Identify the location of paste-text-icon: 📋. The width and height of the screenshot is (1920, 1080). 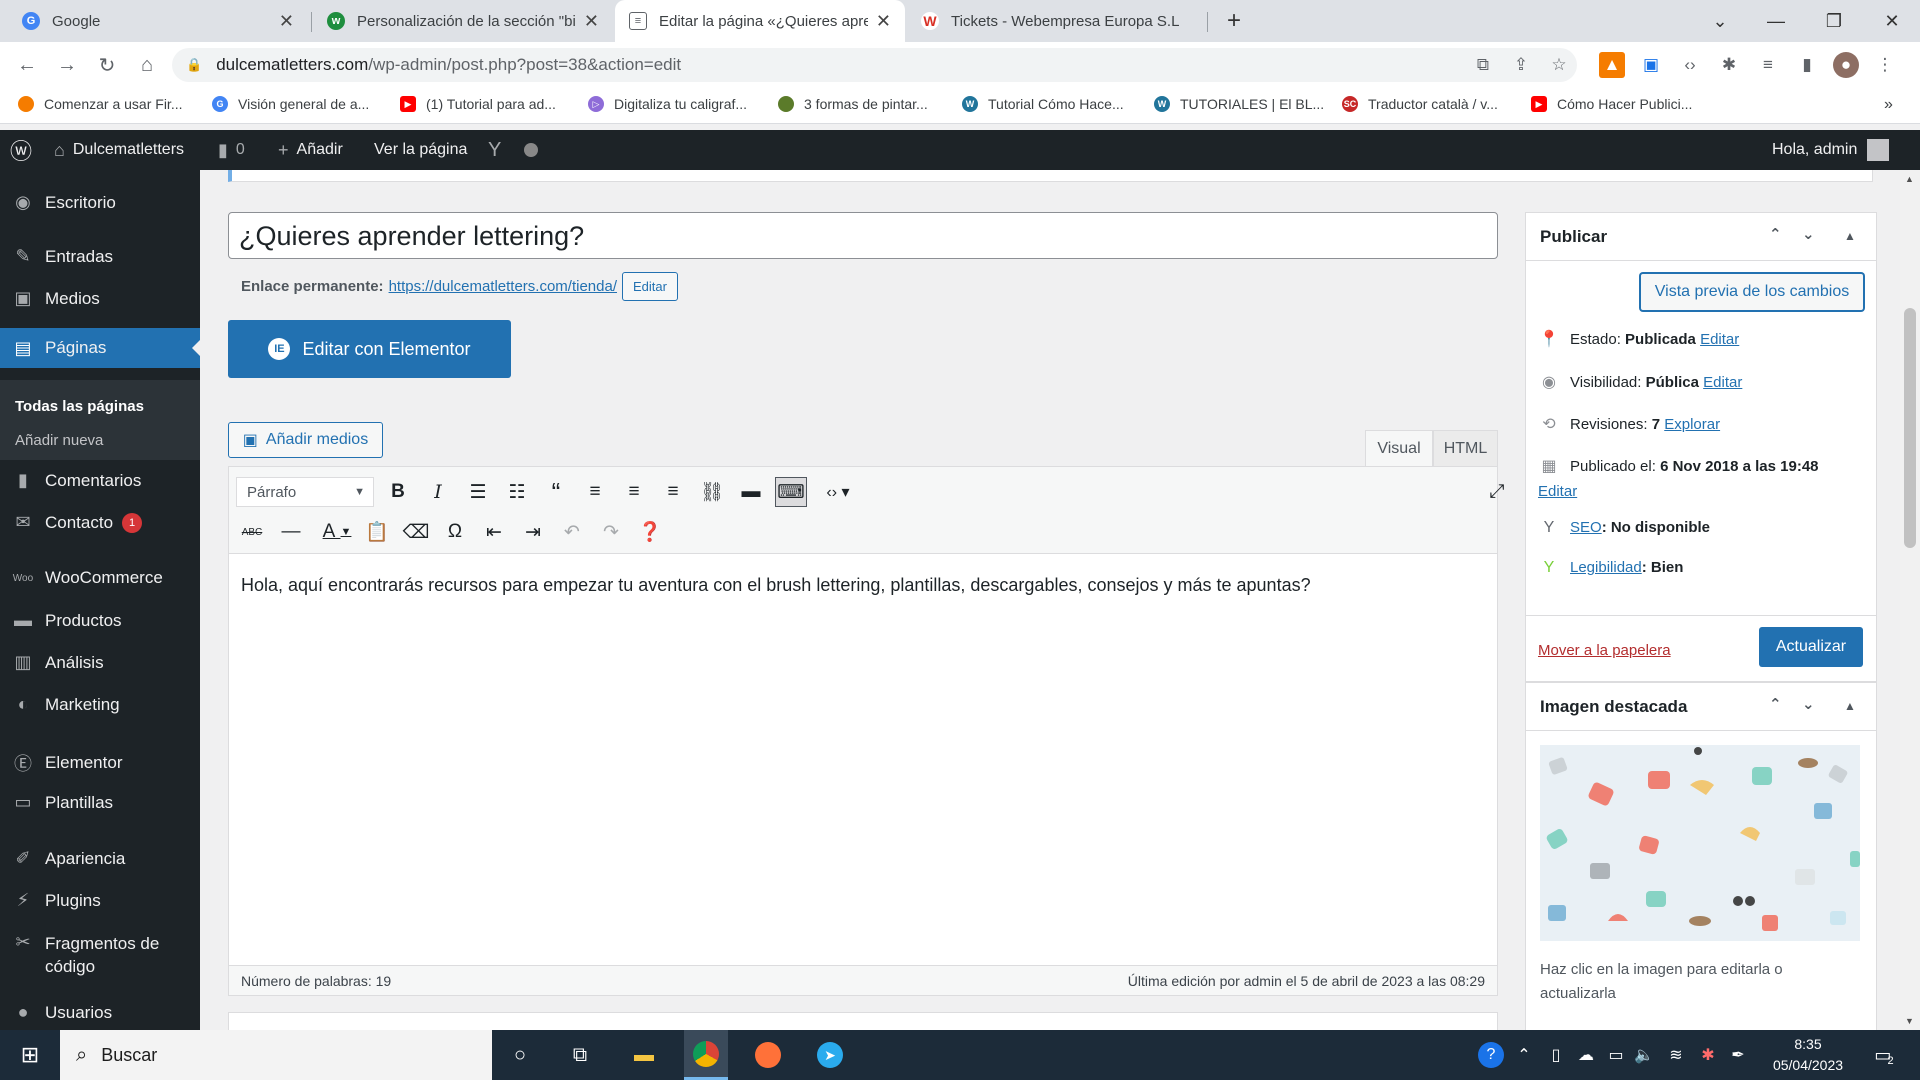
(377, 532).